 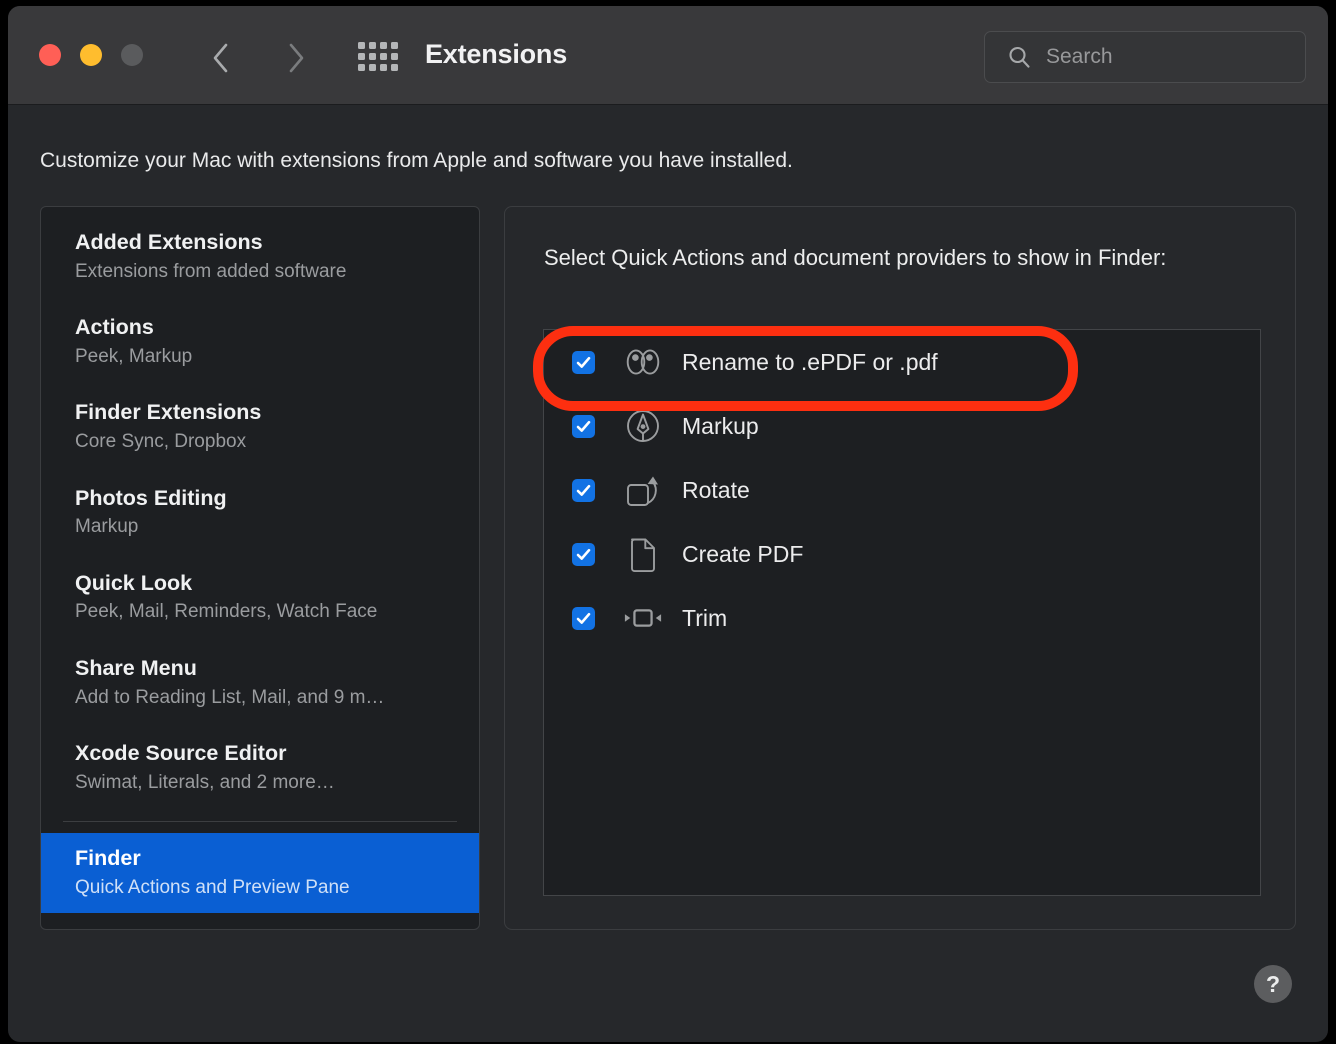 What do you see at coordinates (902, 426) in the screenshot?
I see `list-item: Markup` at bounding box center [902, 426].